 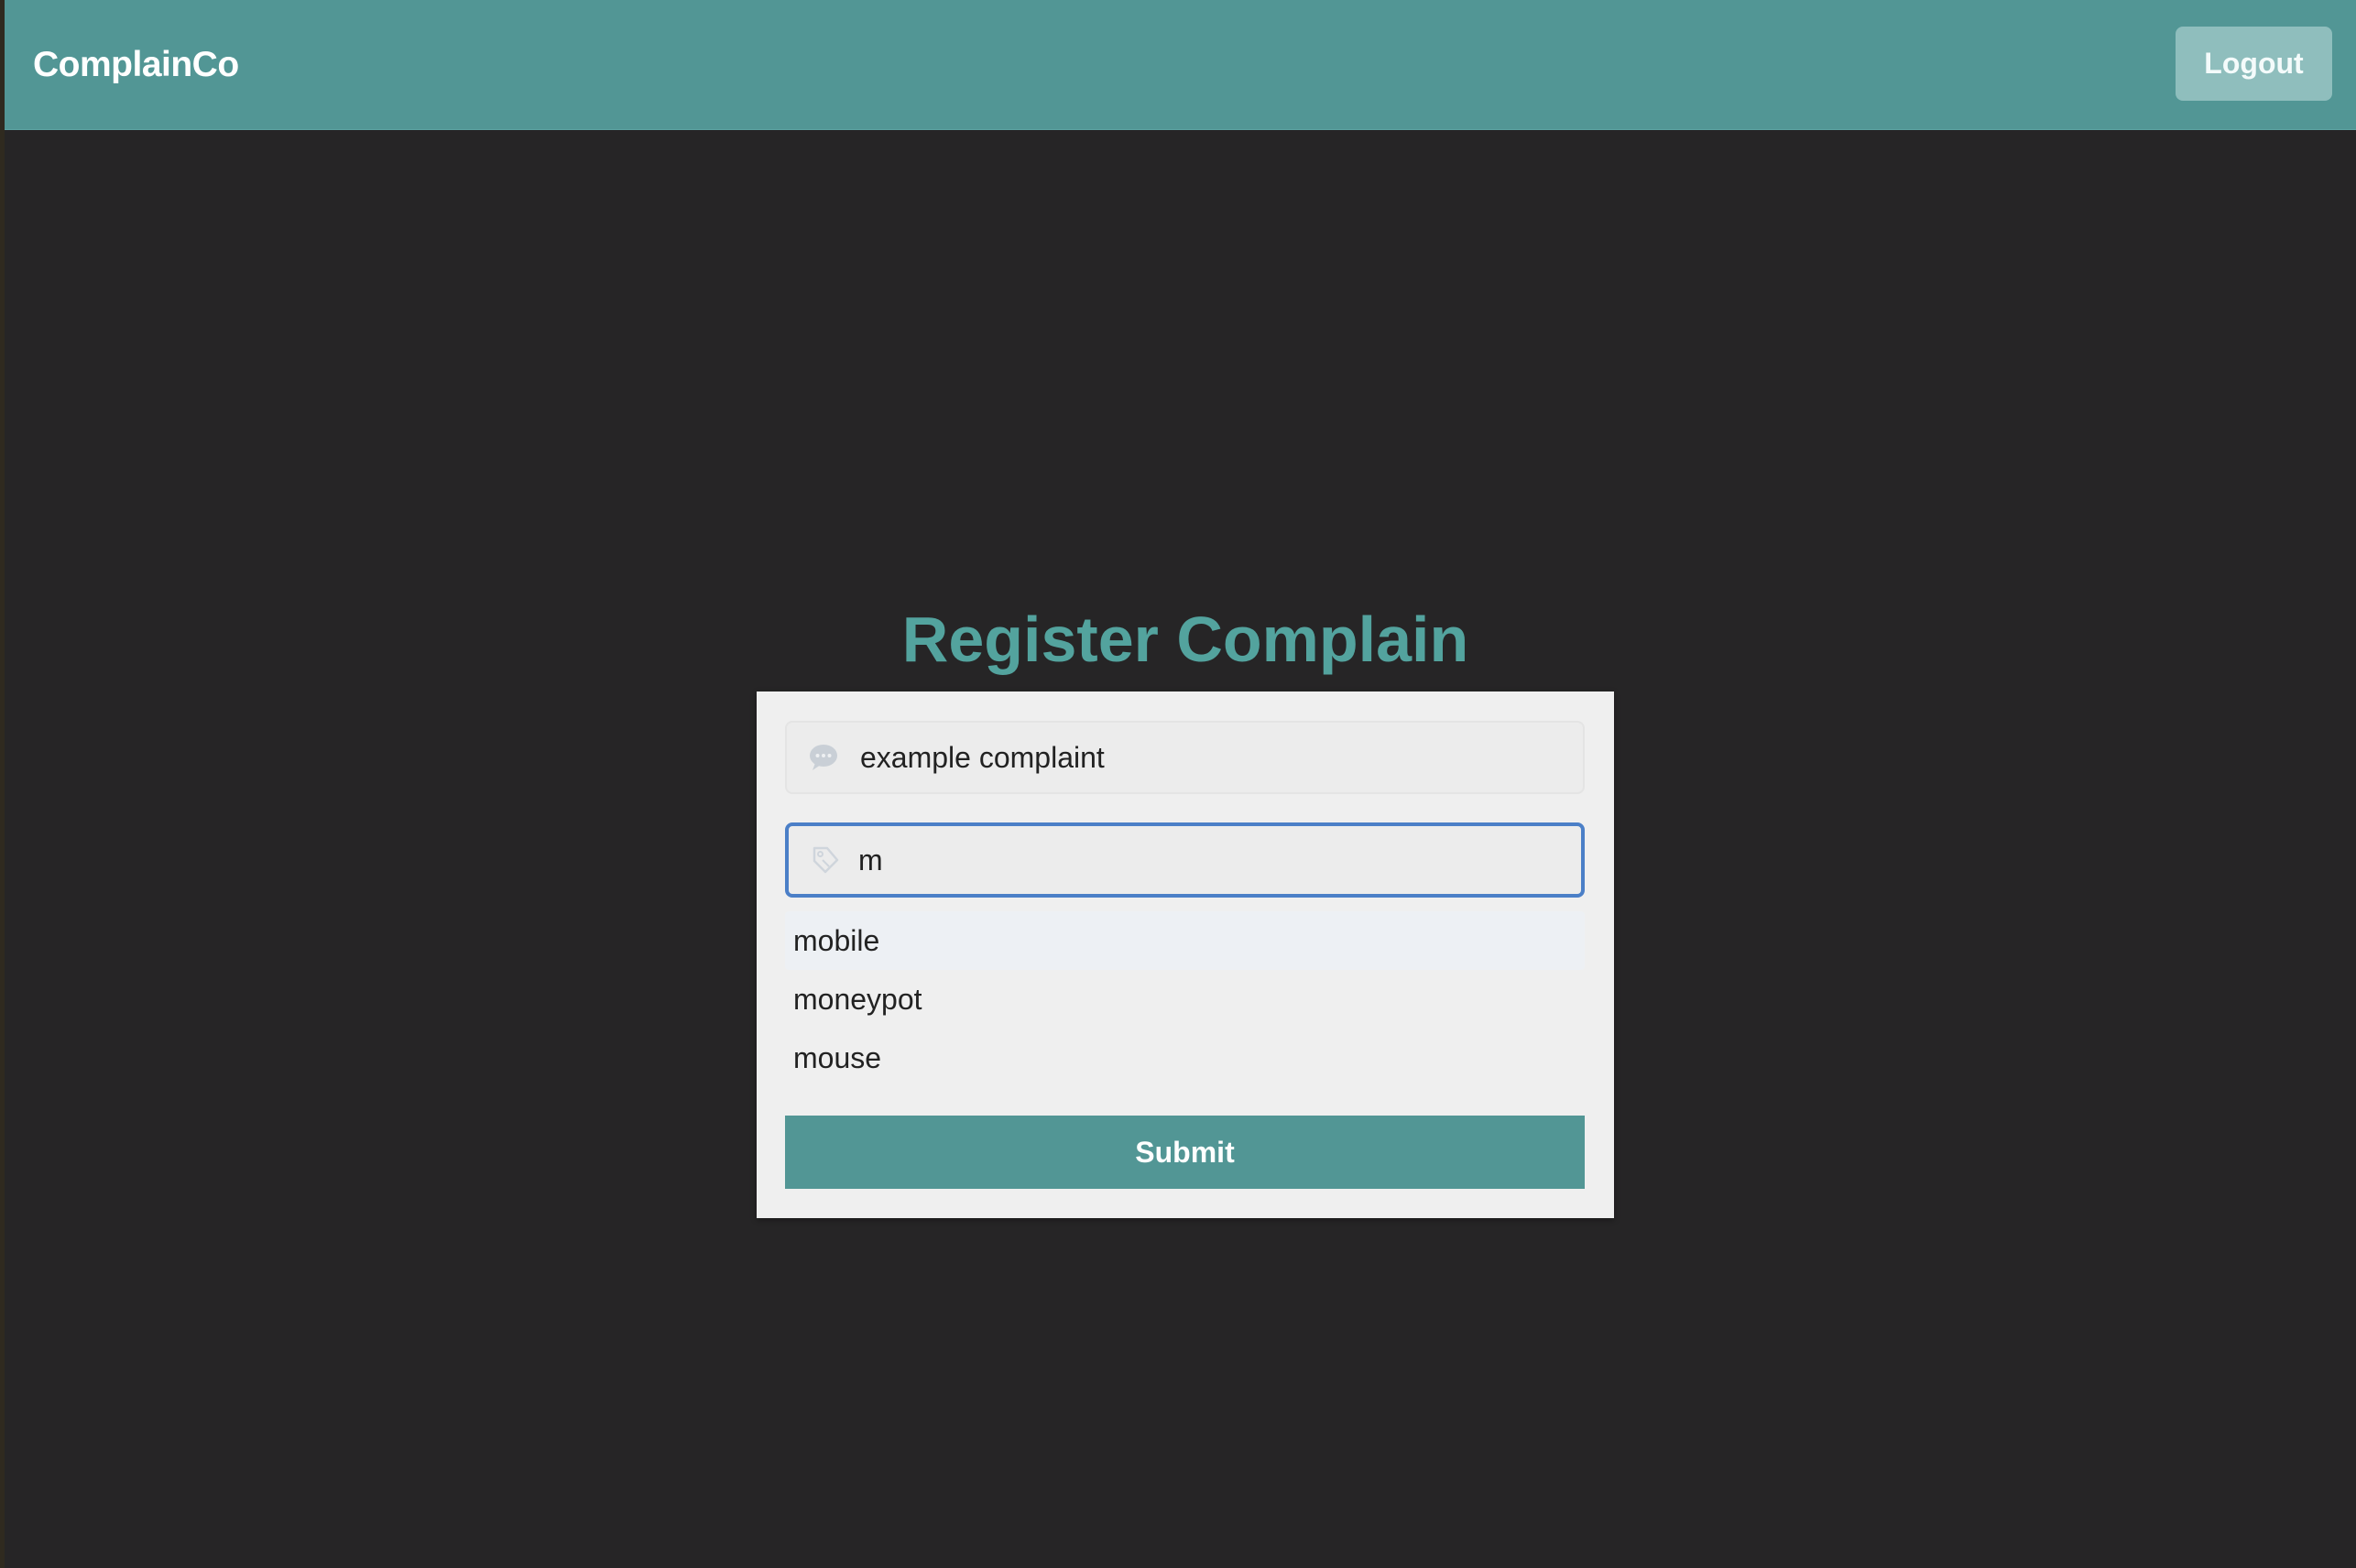 I want to click on suggestion-item-mobile: mobile, so click(x=1185, y=940).